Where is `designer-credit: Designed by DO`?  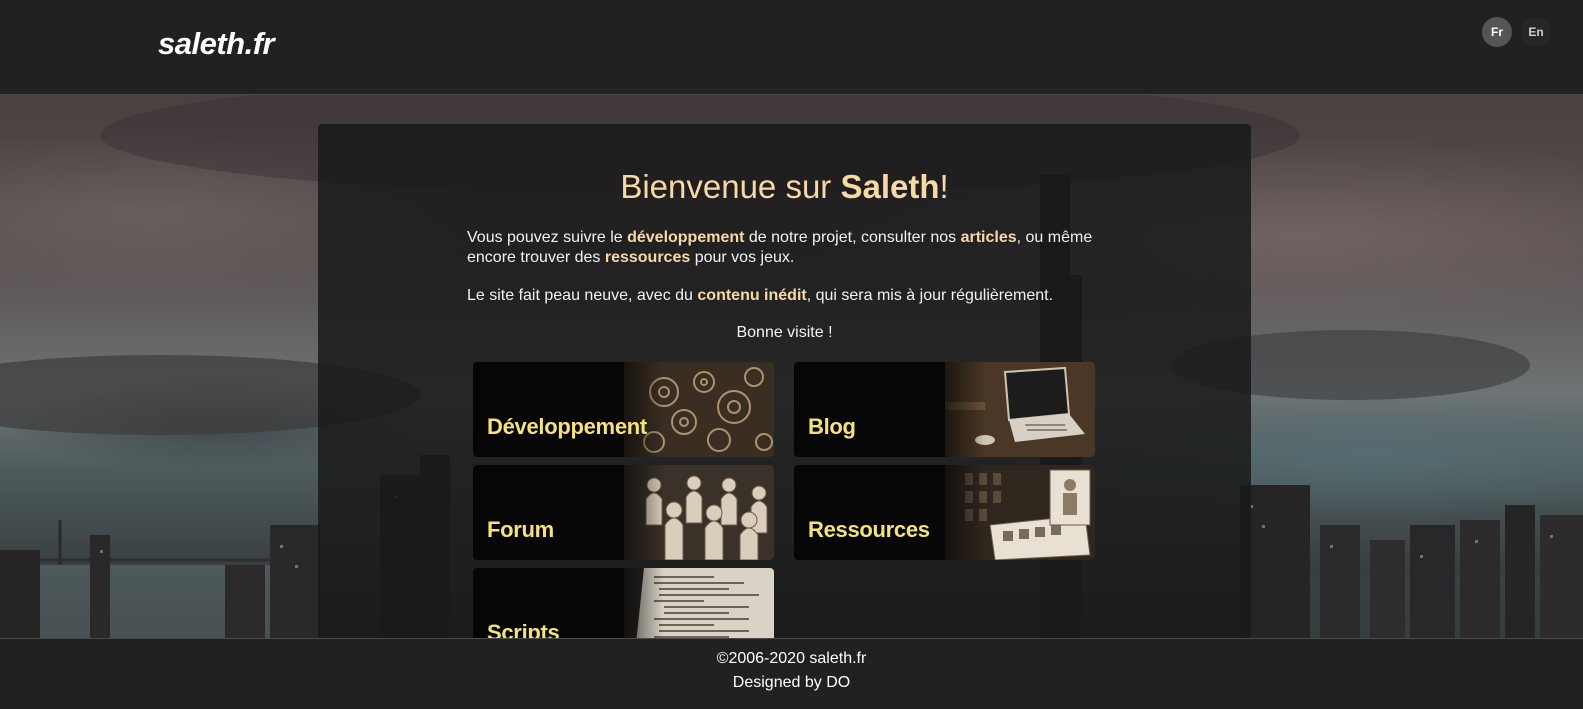 designer-credit: Designed by DO is located at coordinates (791, 682).